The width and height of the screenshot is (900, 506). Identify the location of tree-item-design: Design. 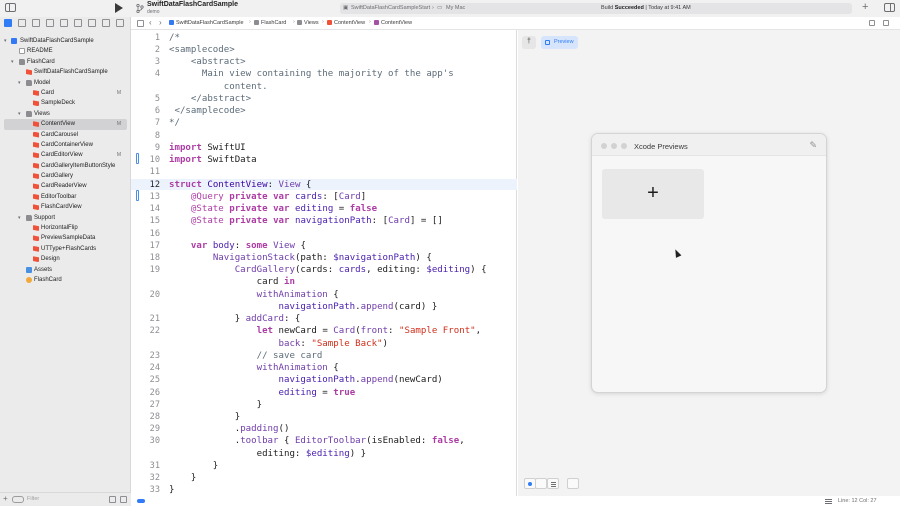
(65, 259).